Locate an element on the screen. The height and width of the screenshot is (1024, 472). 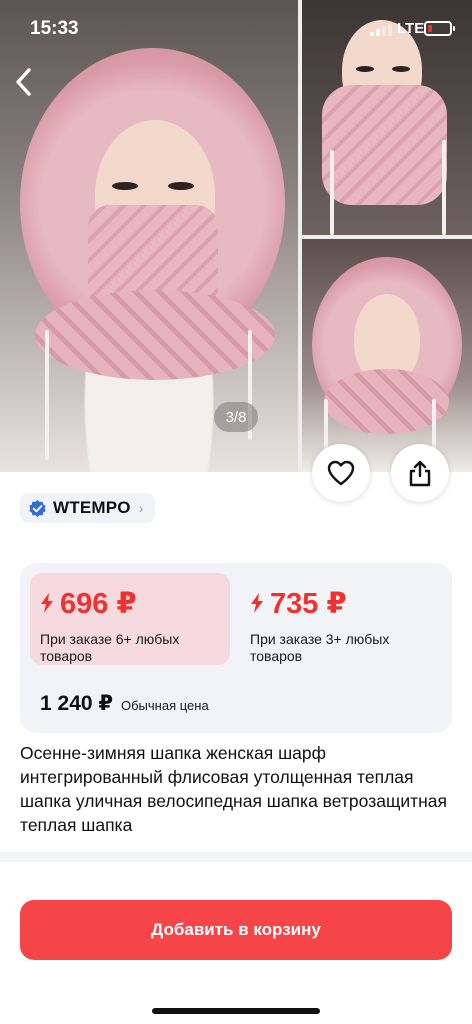
price-tier-6plus: 696 ₽ При заказе 6+ любых товаров is located at coordinates (130, 619).